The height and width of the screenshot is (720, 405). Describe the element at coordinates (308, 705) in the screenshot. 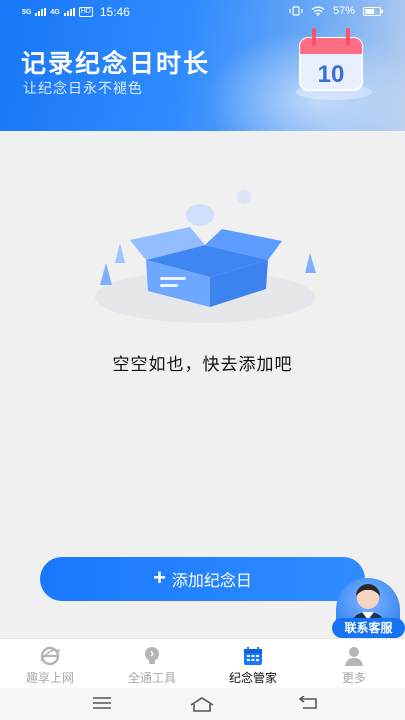

I see `back-icon` at that location.